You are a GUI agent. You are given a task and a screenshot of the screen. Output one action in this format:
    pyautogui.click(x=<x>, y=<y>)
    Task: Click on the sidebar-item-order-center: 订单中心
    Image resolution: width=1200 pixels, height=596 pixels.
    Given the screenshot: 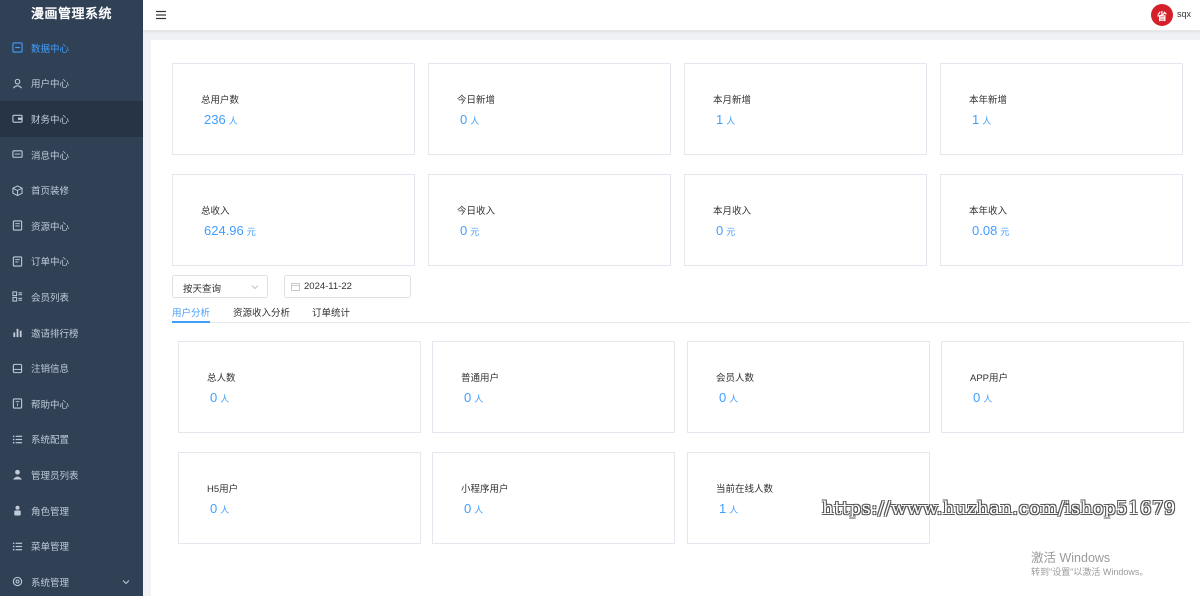 What is the action you would take?
    pyautogui.click(x=71, y=262)
    